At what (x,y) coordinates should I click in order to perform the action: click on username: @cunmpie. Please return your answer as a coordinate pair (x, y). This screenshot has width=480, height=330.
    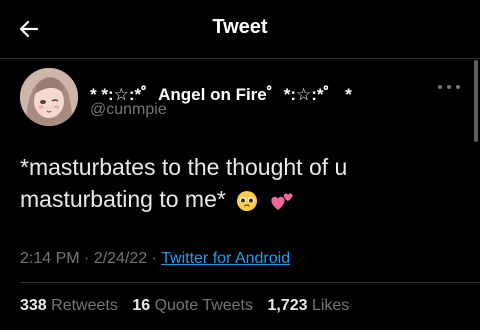
    Looking at the image, I should click on (128, 110).